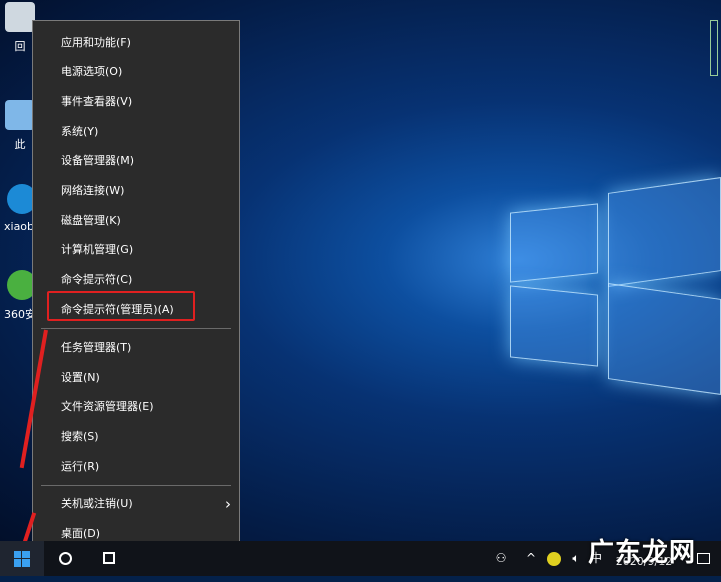 The height and width of the screenshot is (582, 721). Describe the element at coordinates (136, 43) in the screenshot. I see `menu-item-apps-features: 应用和功能(F)` at that location.